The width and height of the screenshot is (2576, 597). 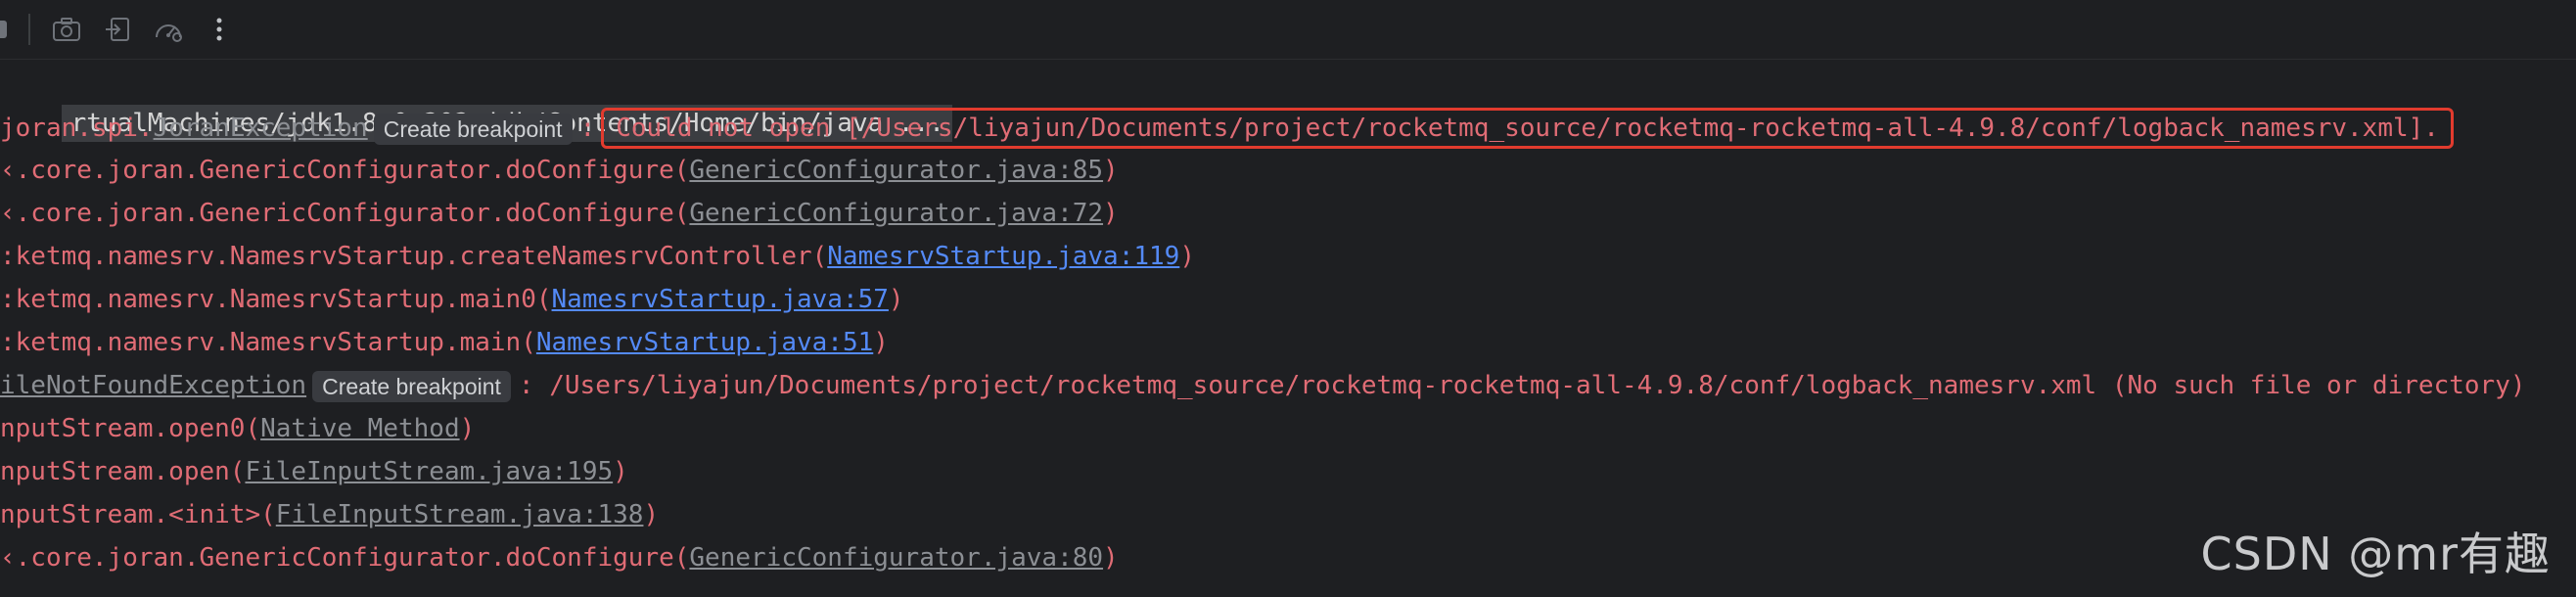 I want to click on csdn-watermark: CSDN @mr有趣, so click(x=2376, y=554).